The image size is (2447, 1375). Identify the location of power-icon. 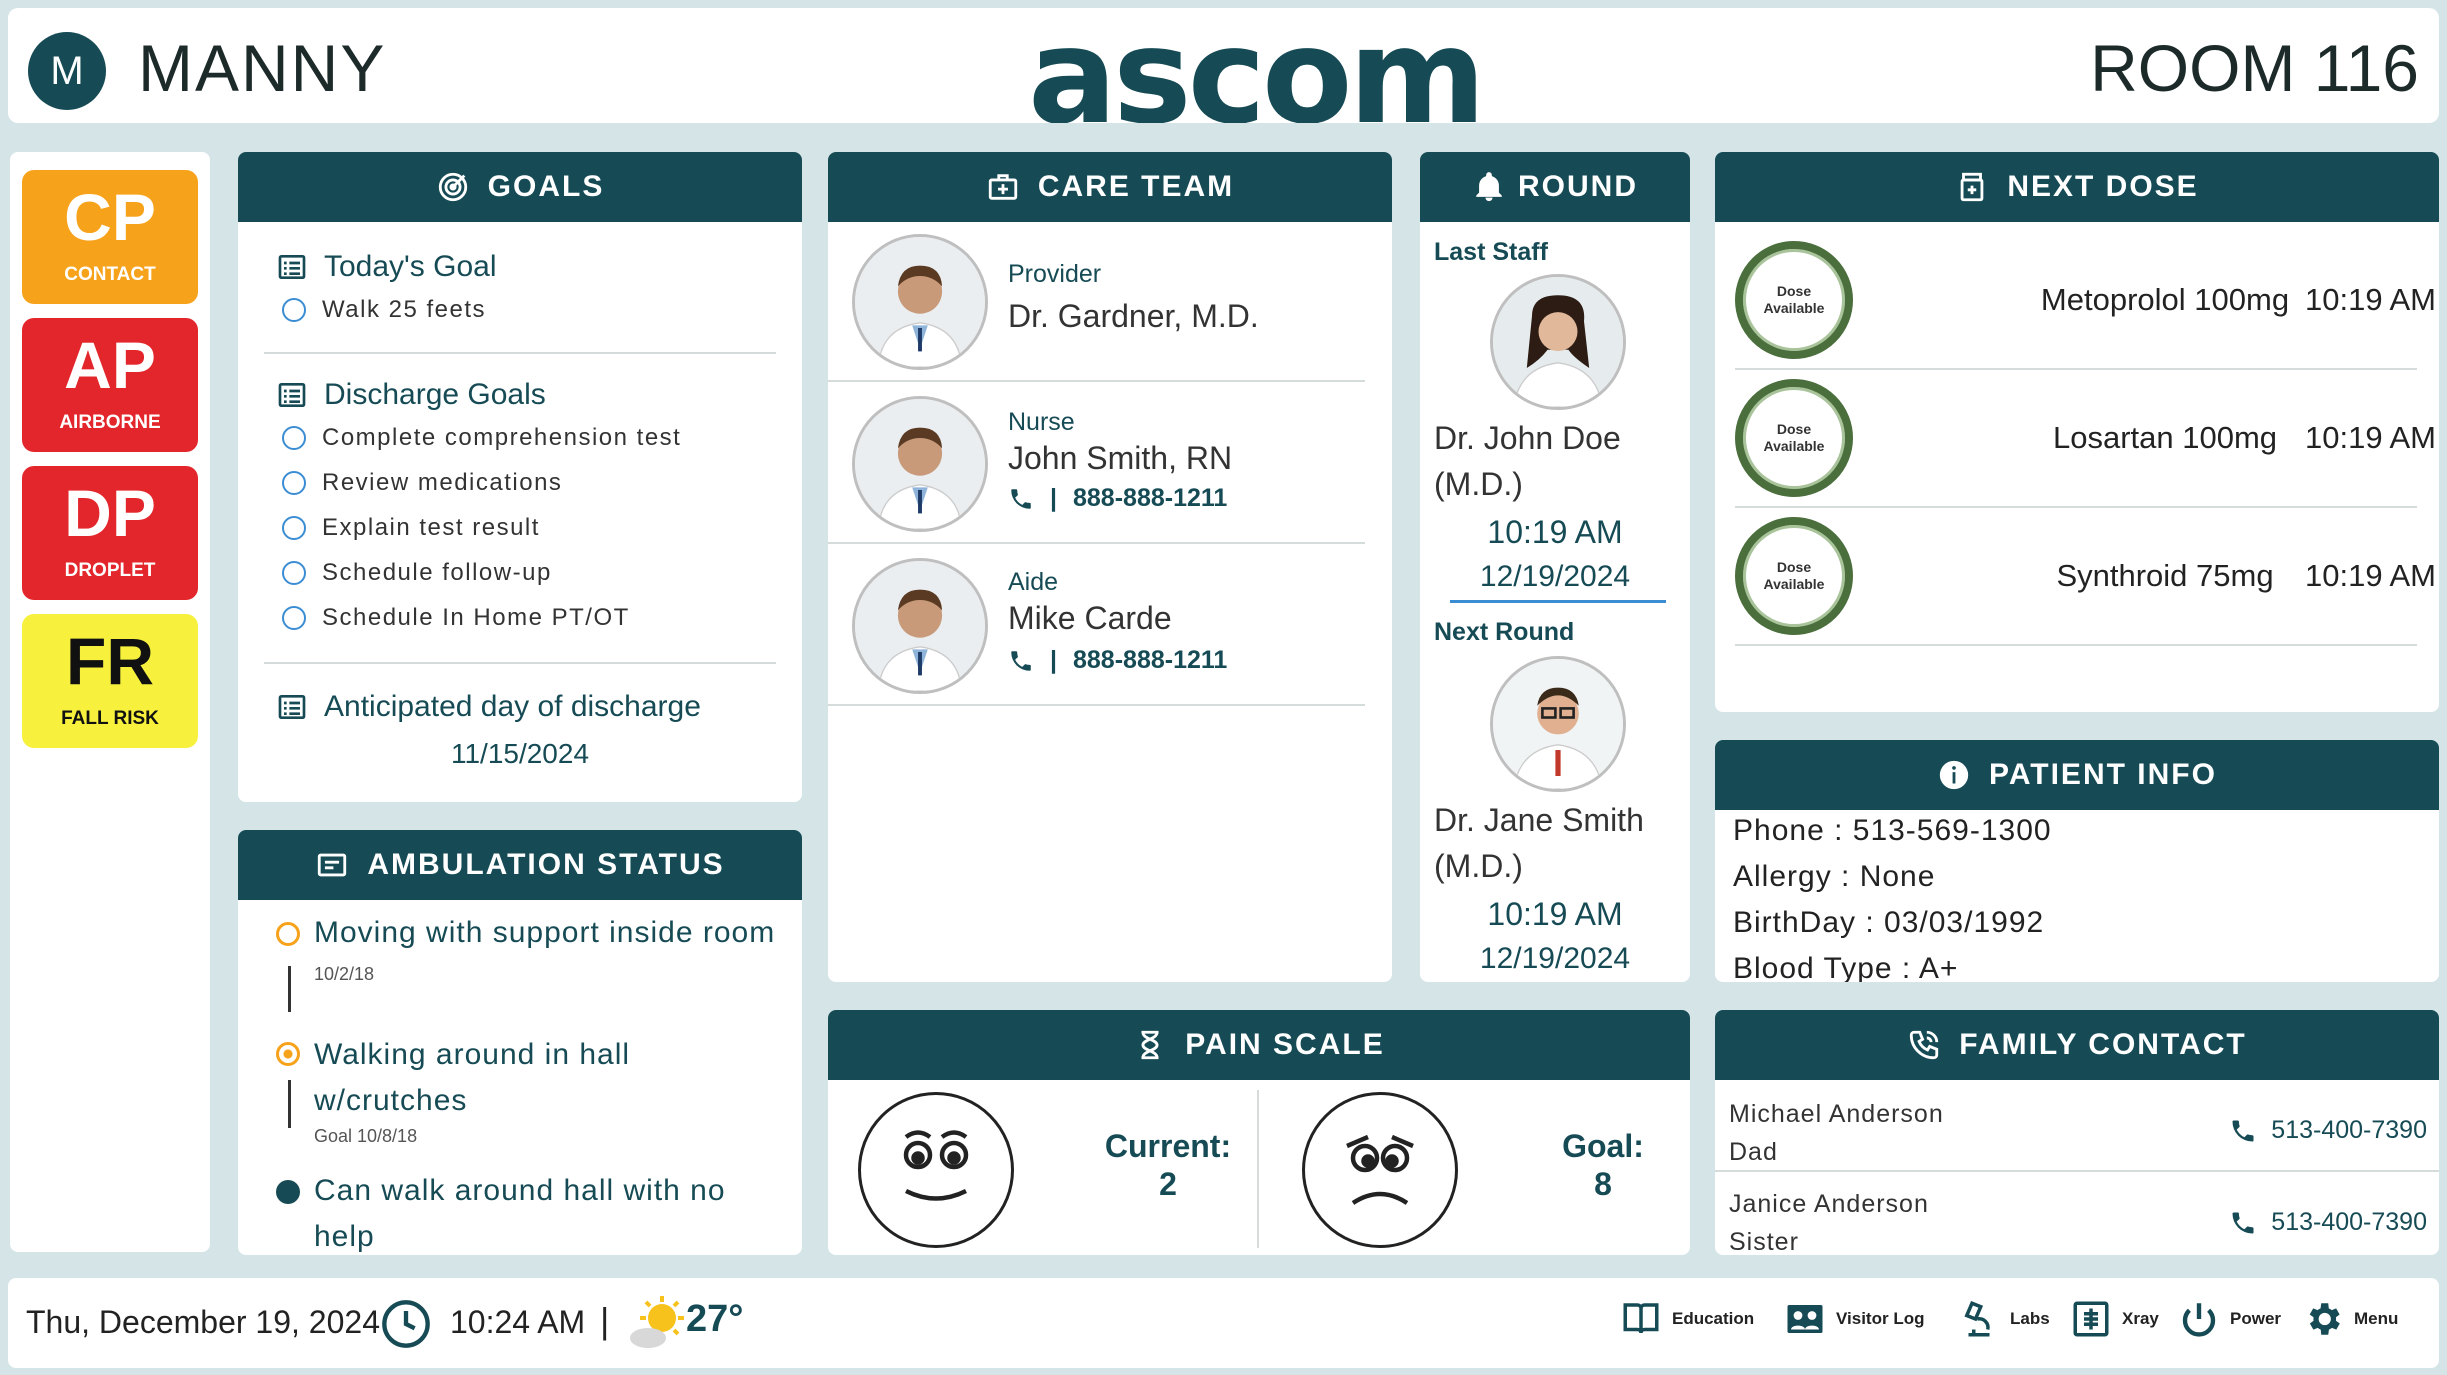
(2199, 1320).